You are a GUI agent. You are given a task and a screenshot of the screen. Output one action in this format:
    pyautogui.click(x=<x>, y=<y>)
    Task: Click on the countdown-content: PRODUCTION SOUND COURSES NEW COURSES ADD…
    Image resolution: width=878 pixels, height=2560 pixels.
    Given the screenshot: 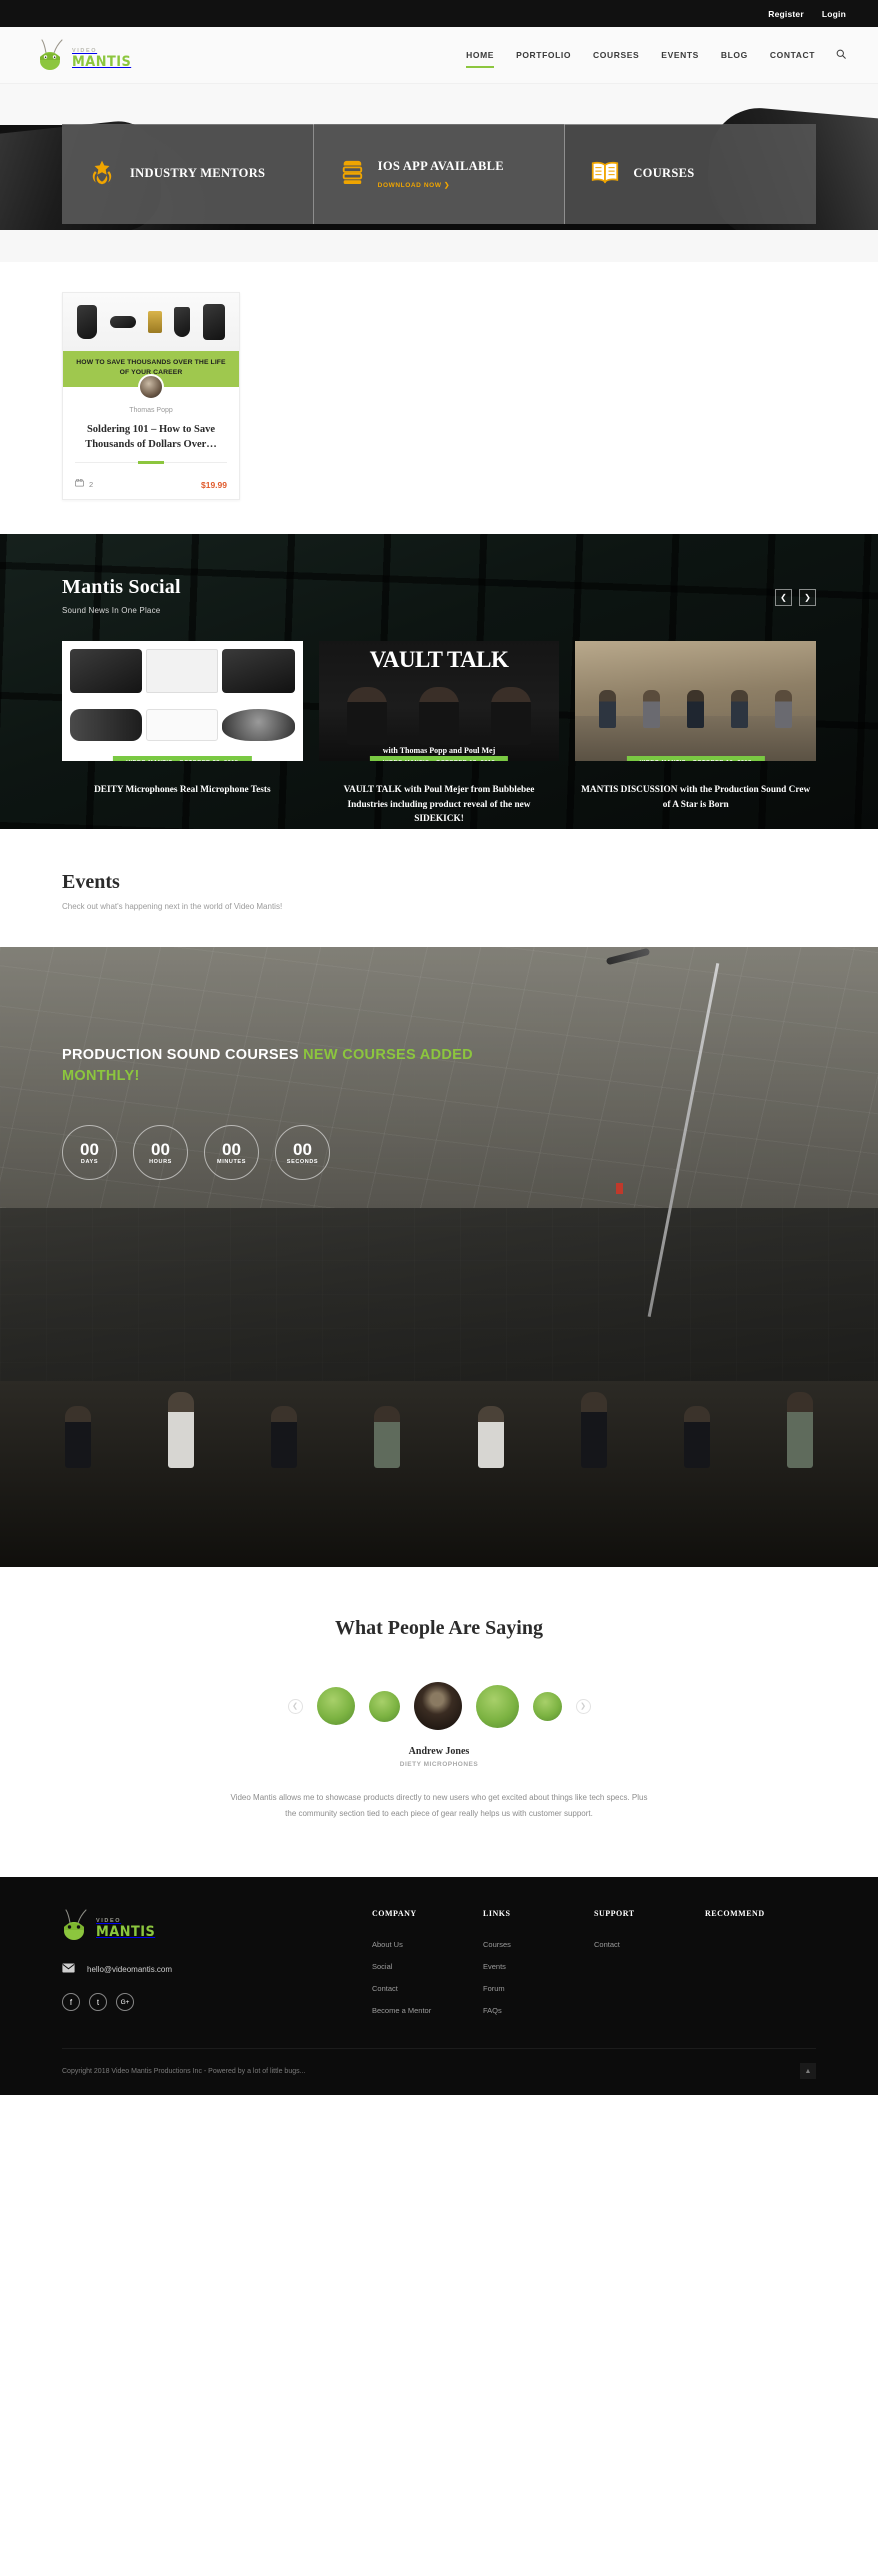 What is the action you would take?
    pyautogui.click(x=439, y=1064)
    